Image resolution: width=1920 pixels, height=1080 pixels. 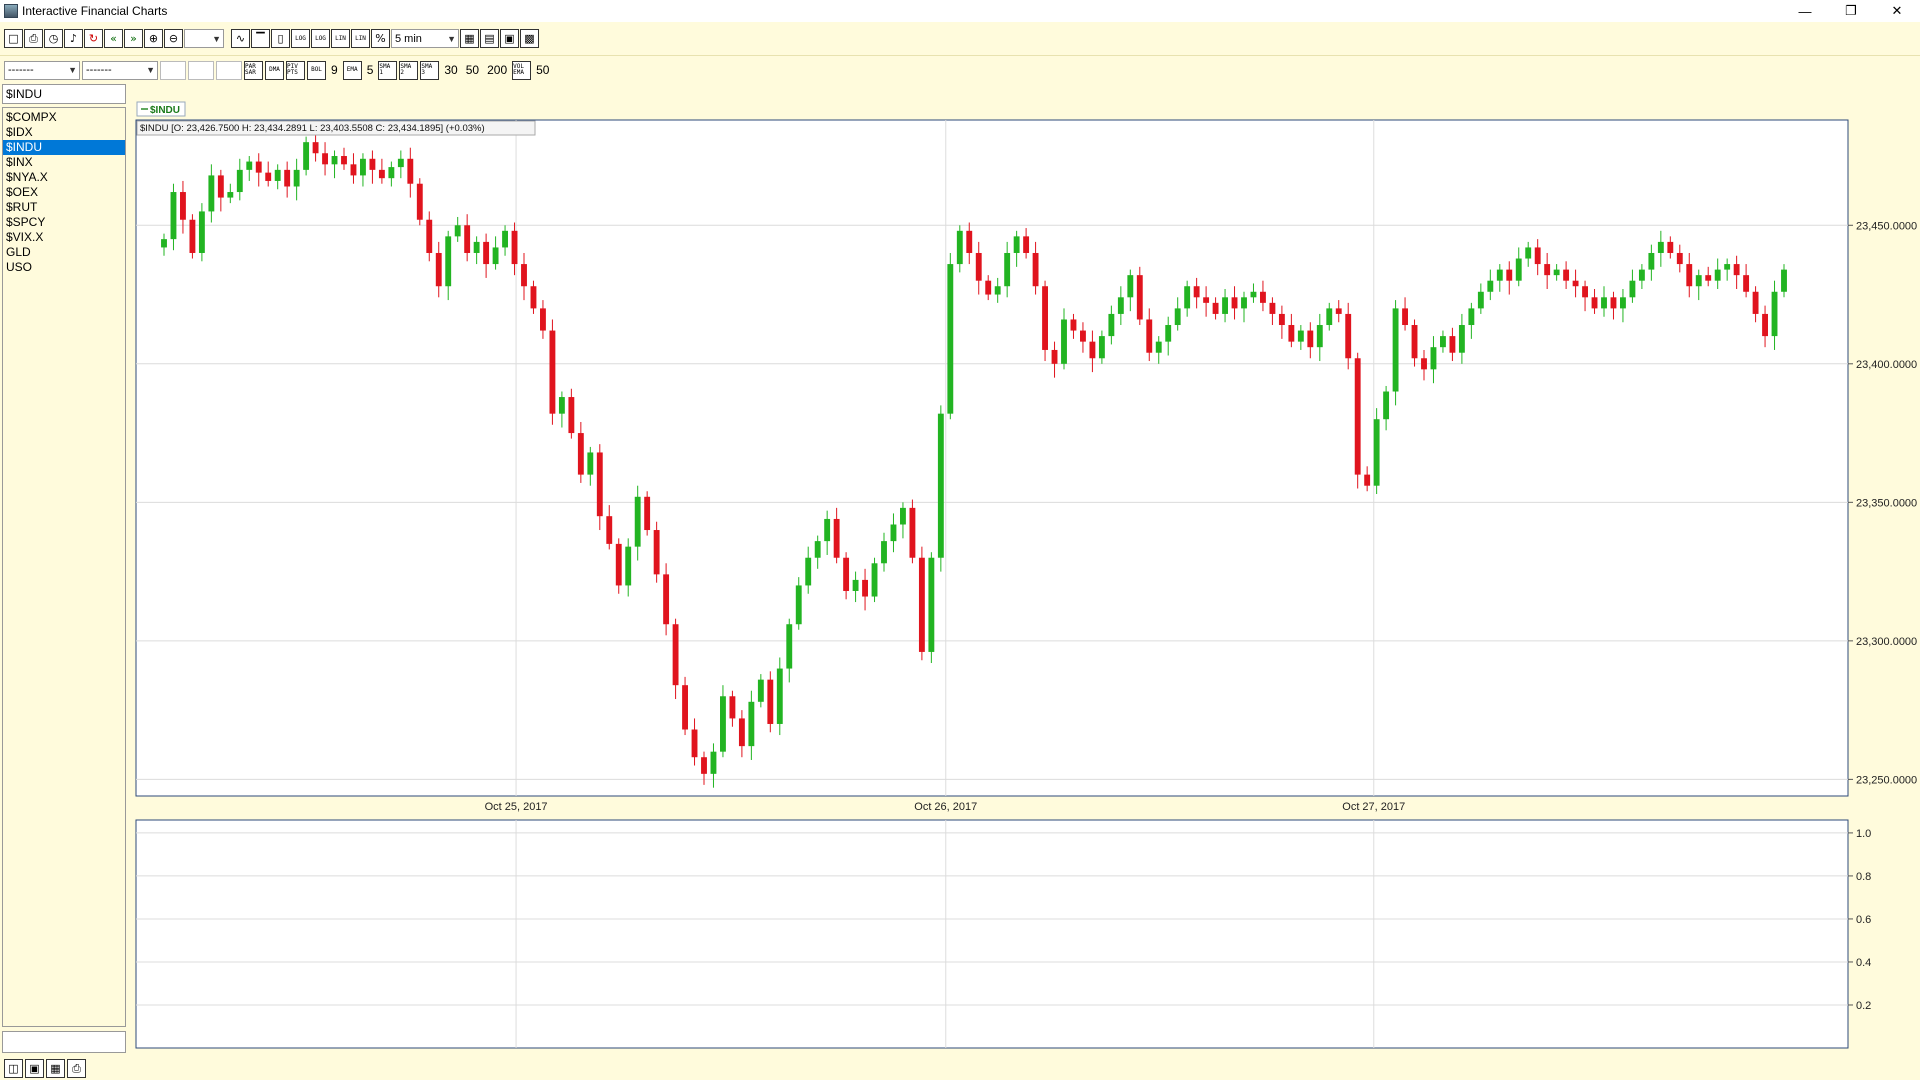 I want to click on par-sar-button: PAR SAR, so click(x=253, y=70).